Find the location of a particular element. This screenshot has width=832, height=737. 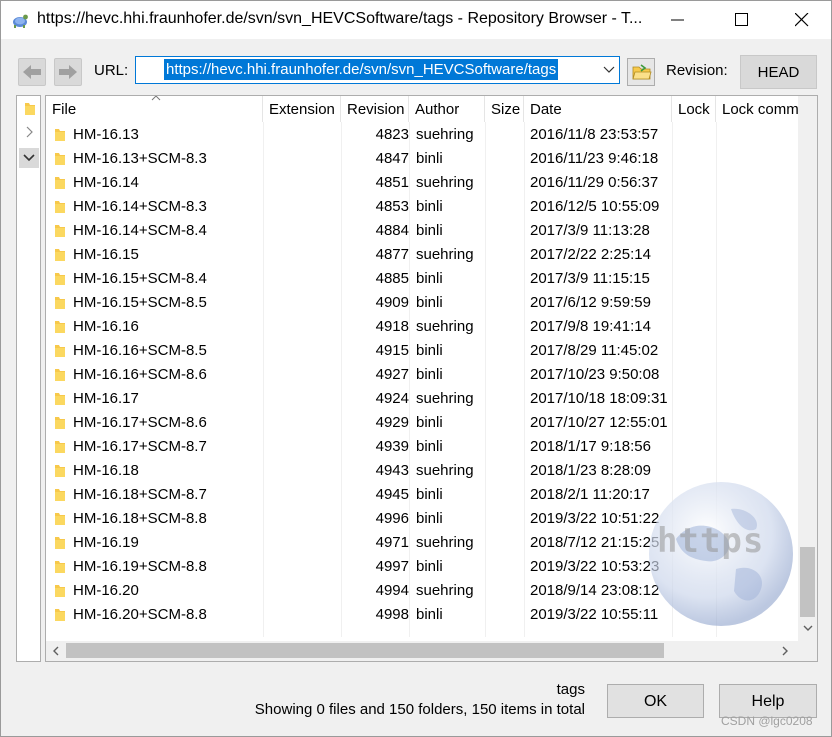

column-header-lock: Lock is located at coordinates (694, 109).